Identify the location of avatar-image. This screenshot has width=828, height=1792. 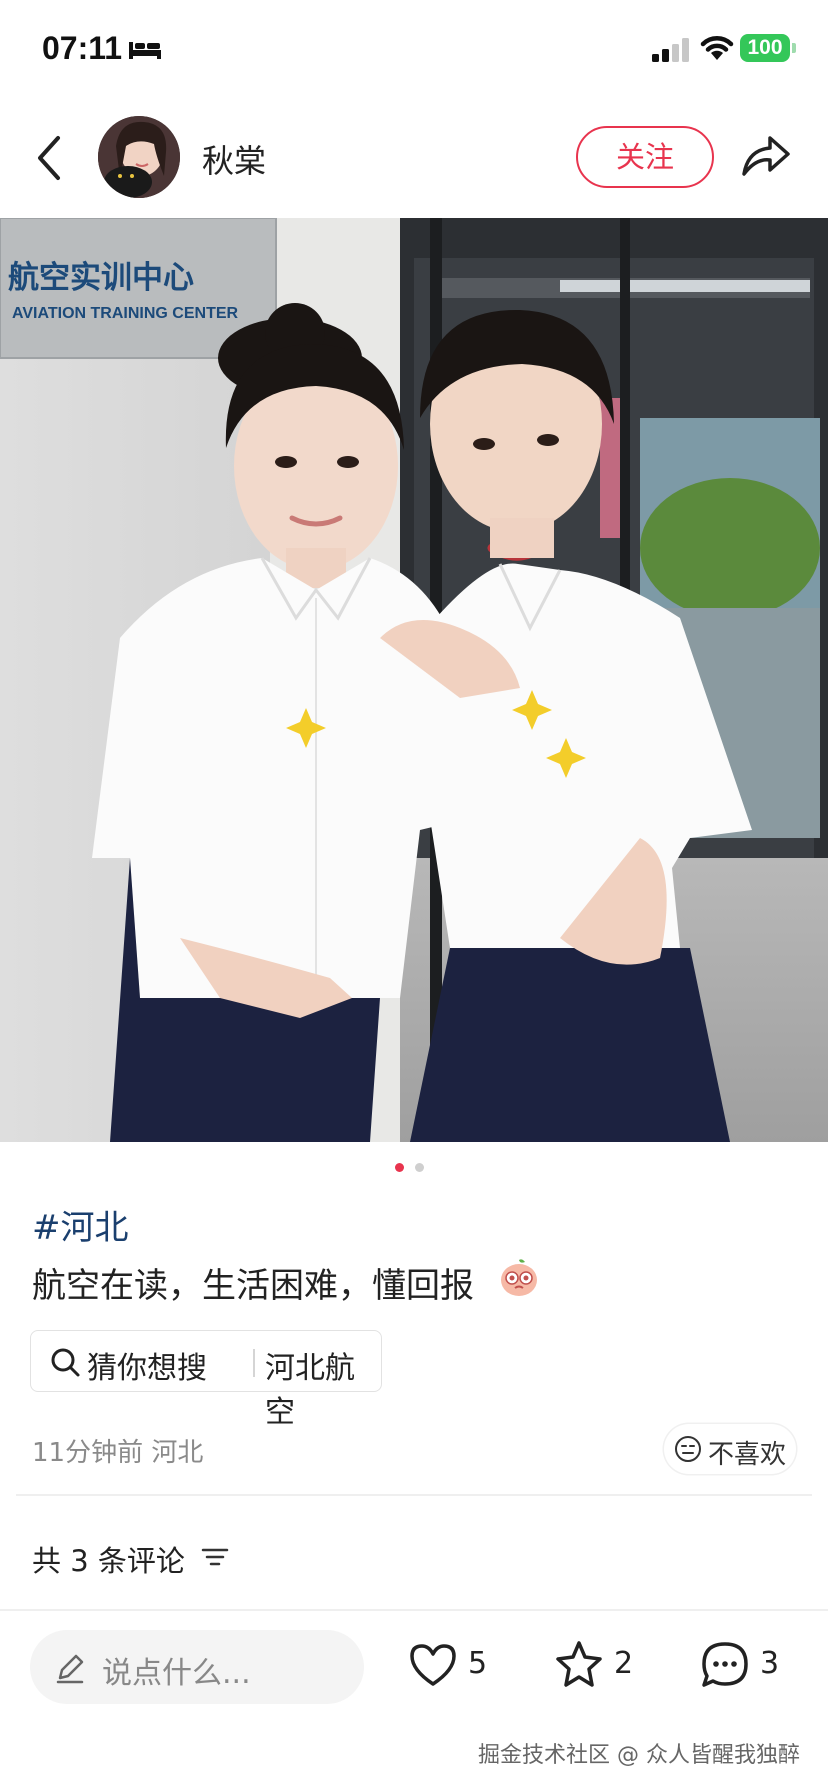
(139, 157).